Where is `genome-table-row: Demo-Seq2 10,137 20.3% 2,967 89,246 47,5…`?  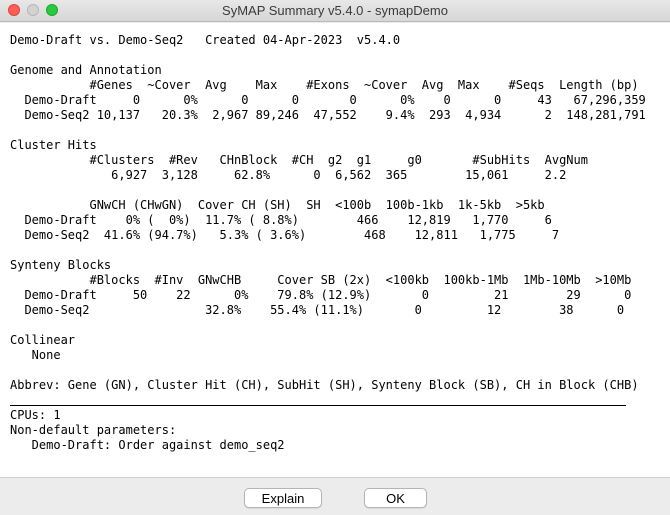 genome-table-row: Demo-Seq2 10,137 20.3% 2,967 89,246 47,5… is located at coordinates (328, 115).